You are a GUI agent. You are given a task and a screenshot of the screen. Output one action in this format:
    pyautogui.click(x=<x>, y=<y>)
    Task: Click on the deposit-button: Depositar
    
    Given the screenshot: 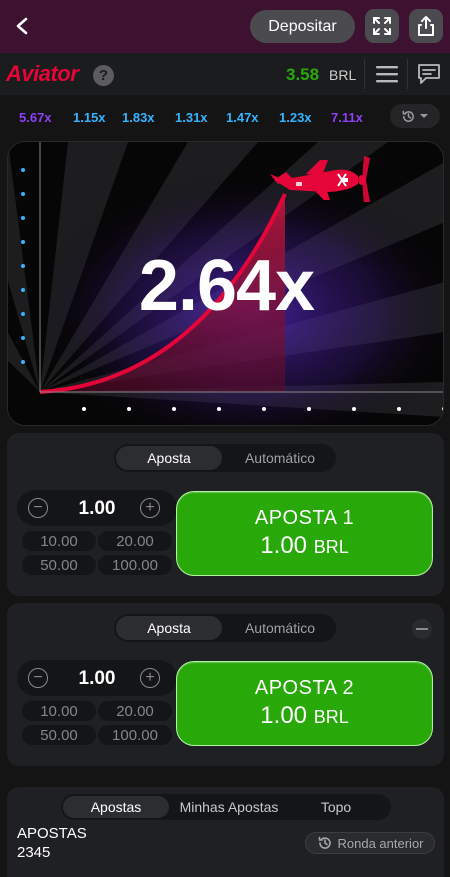 What is the action you would take?
    pyautogui.click(x=302, y=26)
    